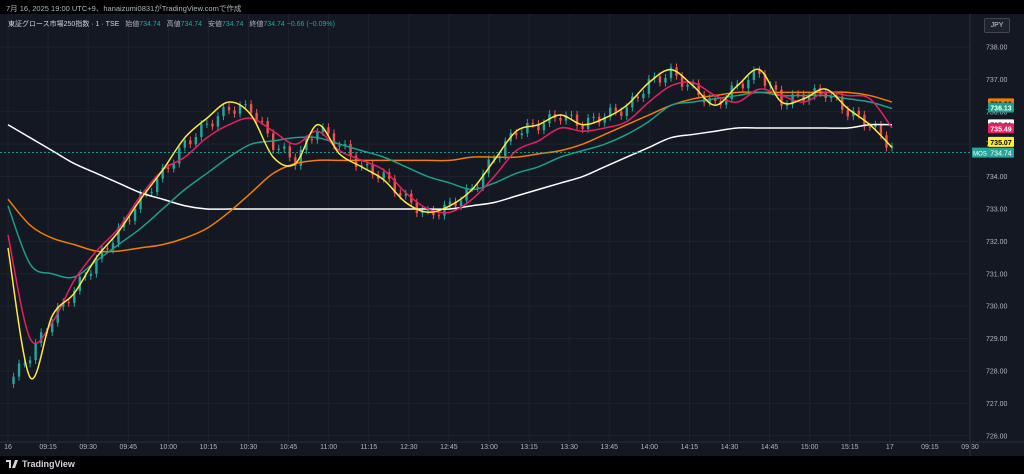  I want to click on legend-high: 734.74, so click(191, 24).